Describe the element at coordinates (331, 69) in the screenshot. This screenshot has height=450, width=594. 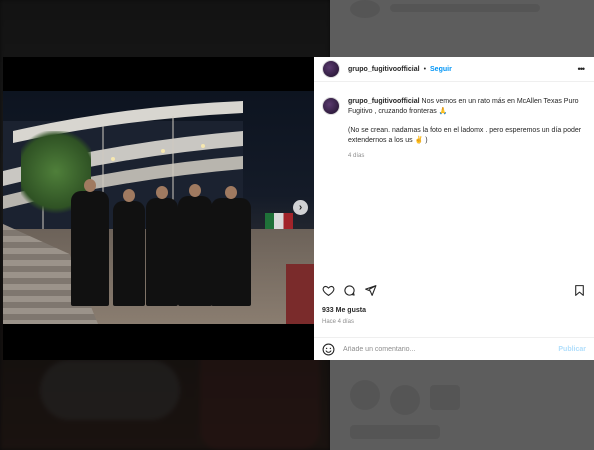
I see `avatar` at that location.